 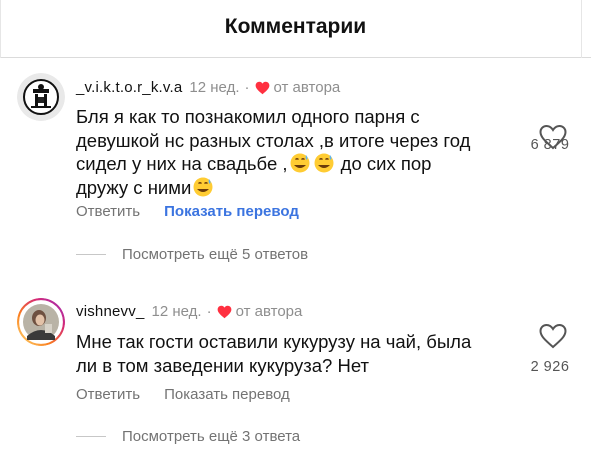 I want to click on page-title: Комментарии, so click(x=295, y=26).